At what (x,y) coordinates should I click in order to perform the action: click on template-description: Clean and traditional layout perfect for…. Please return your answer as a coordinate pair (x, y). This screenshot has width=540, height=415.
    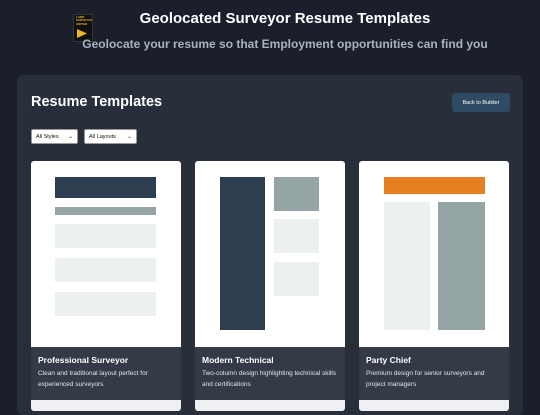
    Looking at the image, I should click on (93, 379).